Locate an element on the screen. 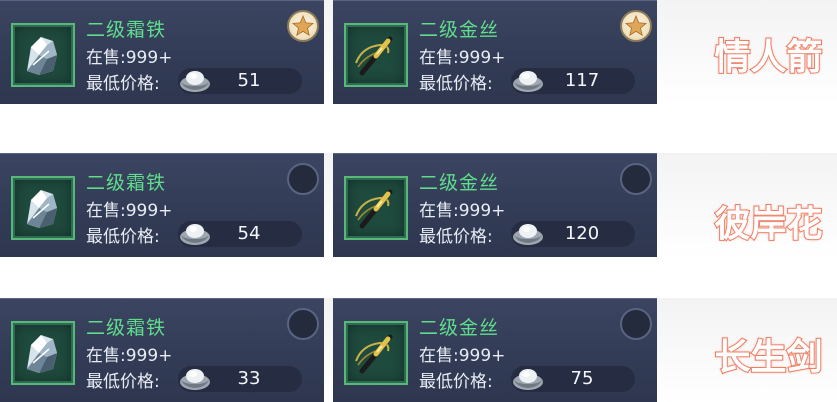 This screenshot has width=837, height=402. lowest-price-value: 33 is located at coordinates (249, 378).